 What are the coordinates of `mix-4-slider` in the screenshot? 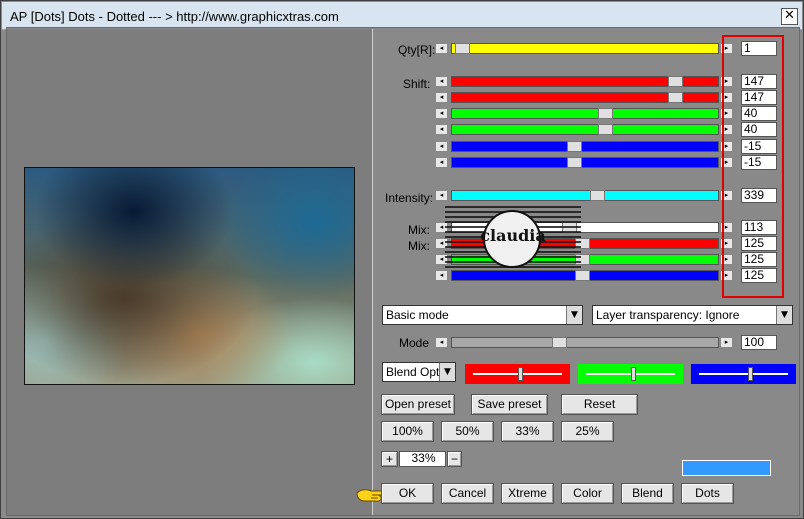 It's located at (585, 275).